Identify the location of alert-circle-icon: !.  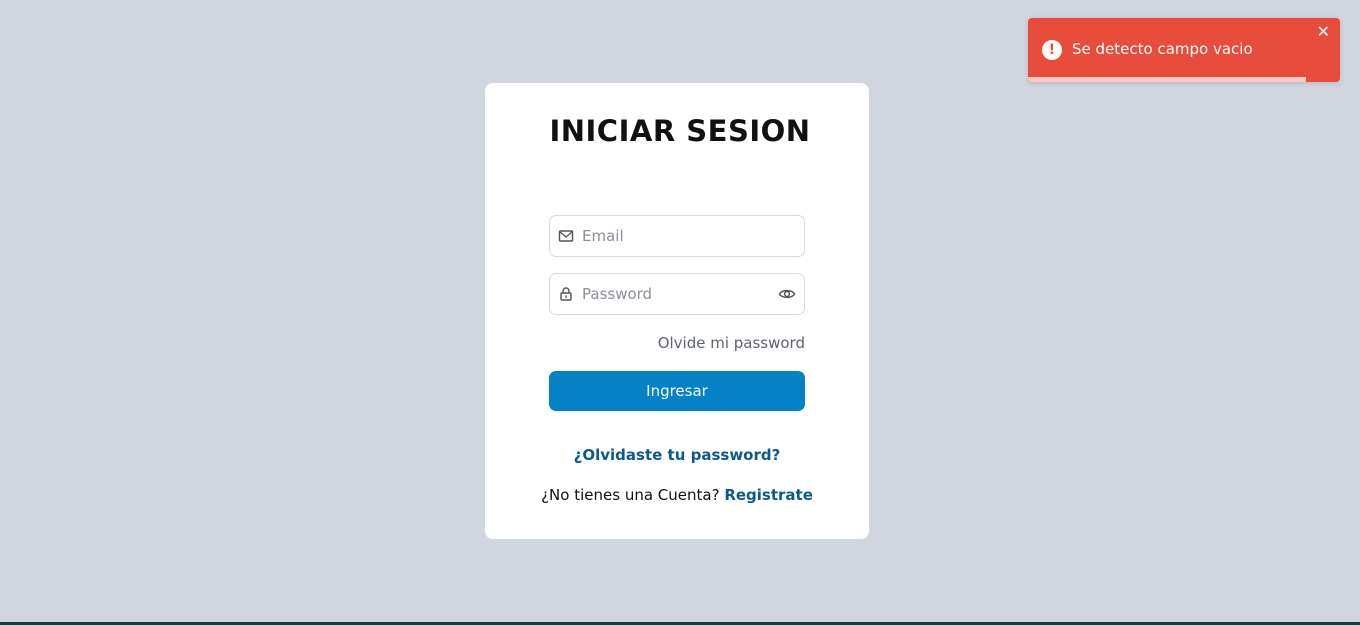
(1052, 50).